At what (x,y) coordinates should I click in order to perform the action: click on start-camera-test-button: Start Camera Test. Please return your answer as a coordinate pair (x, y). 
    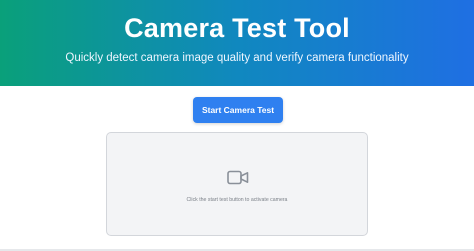
    Looking at the image, I should click on (238, 110).